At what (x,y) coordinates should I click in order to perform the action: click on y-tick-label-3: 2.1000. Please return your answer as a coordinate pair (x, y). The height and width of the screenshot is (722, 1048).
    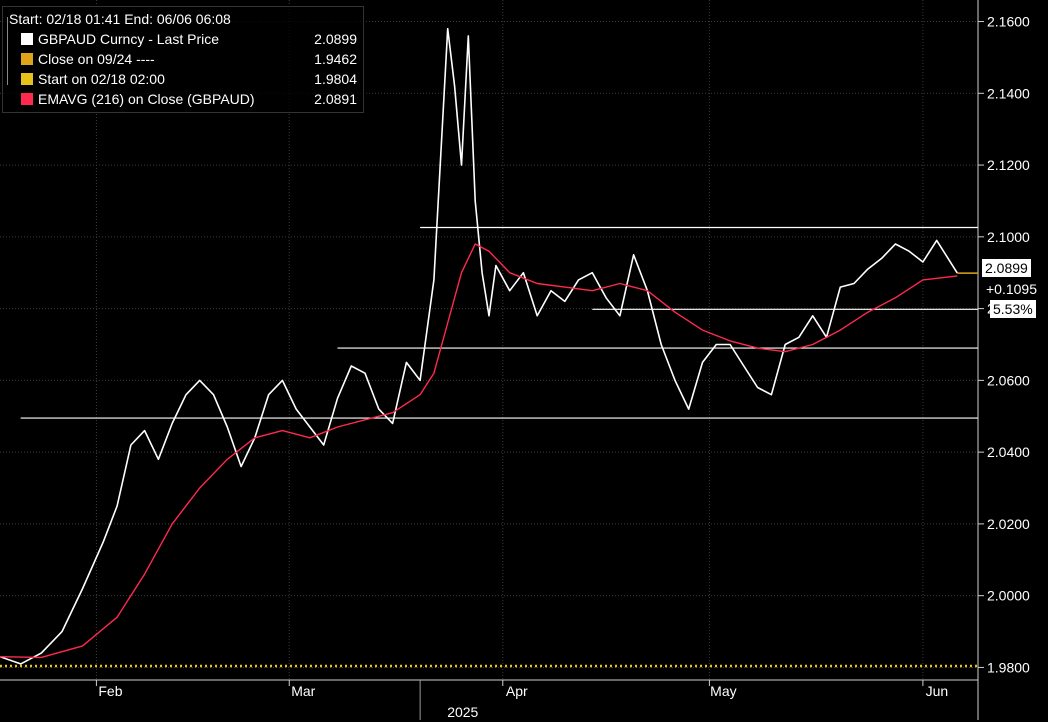
    Looking at the image, I should click on (1008, 237).